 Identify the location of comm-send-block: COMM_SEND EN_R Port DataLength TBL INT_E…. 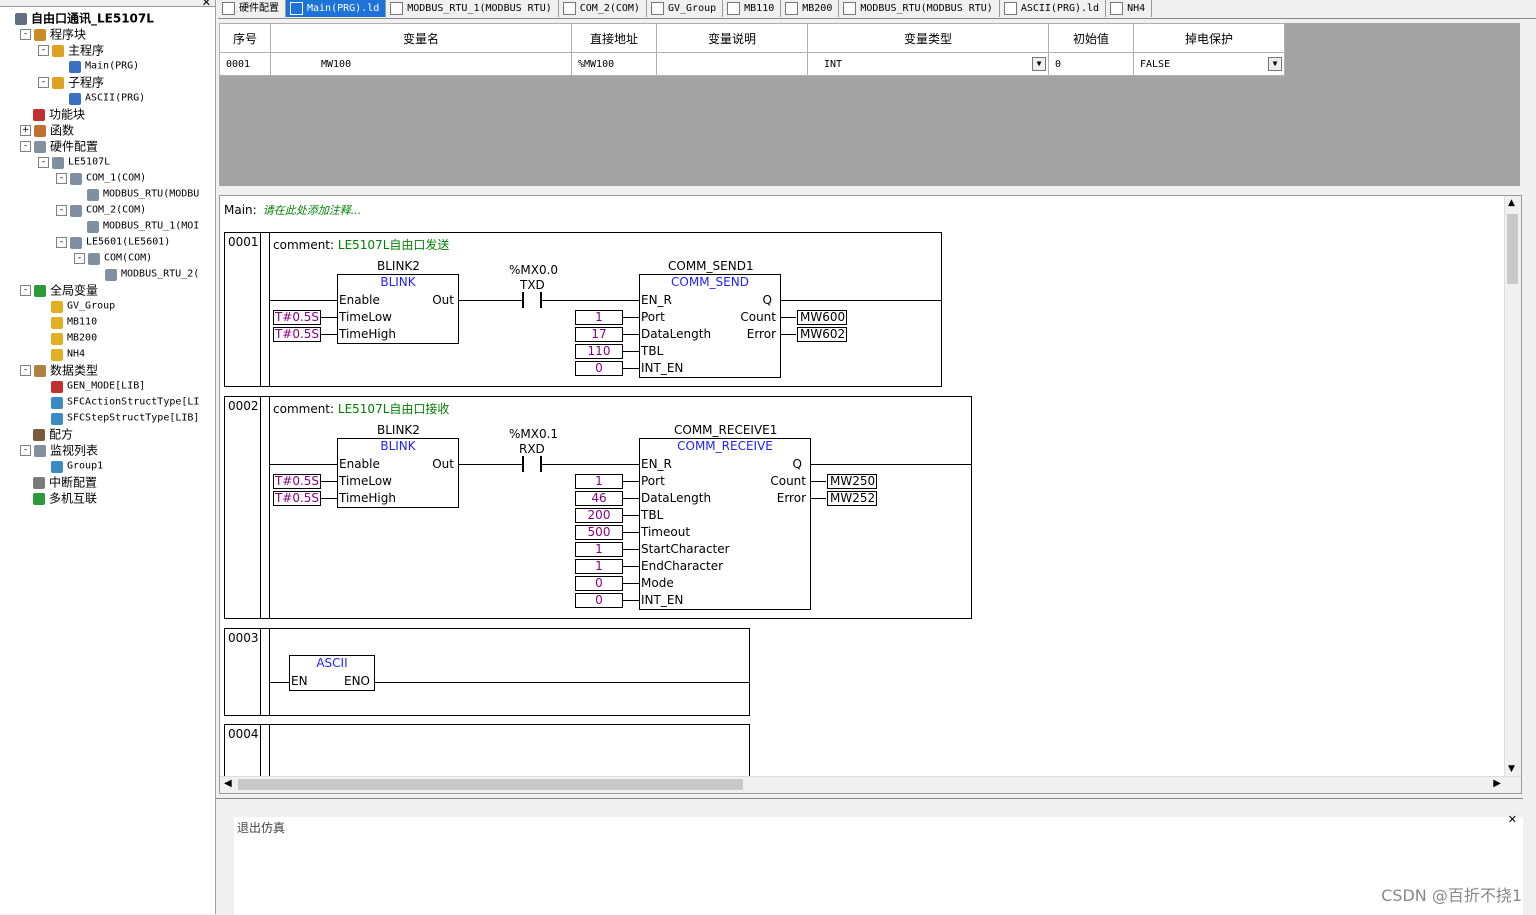
(710, 326).